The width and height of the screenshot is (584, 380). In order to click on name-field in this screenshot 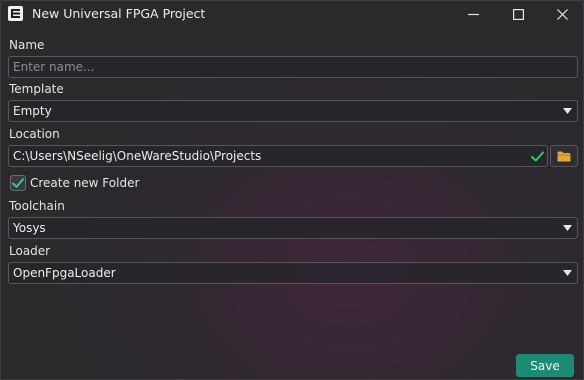, I will do `click(293, 67)`.